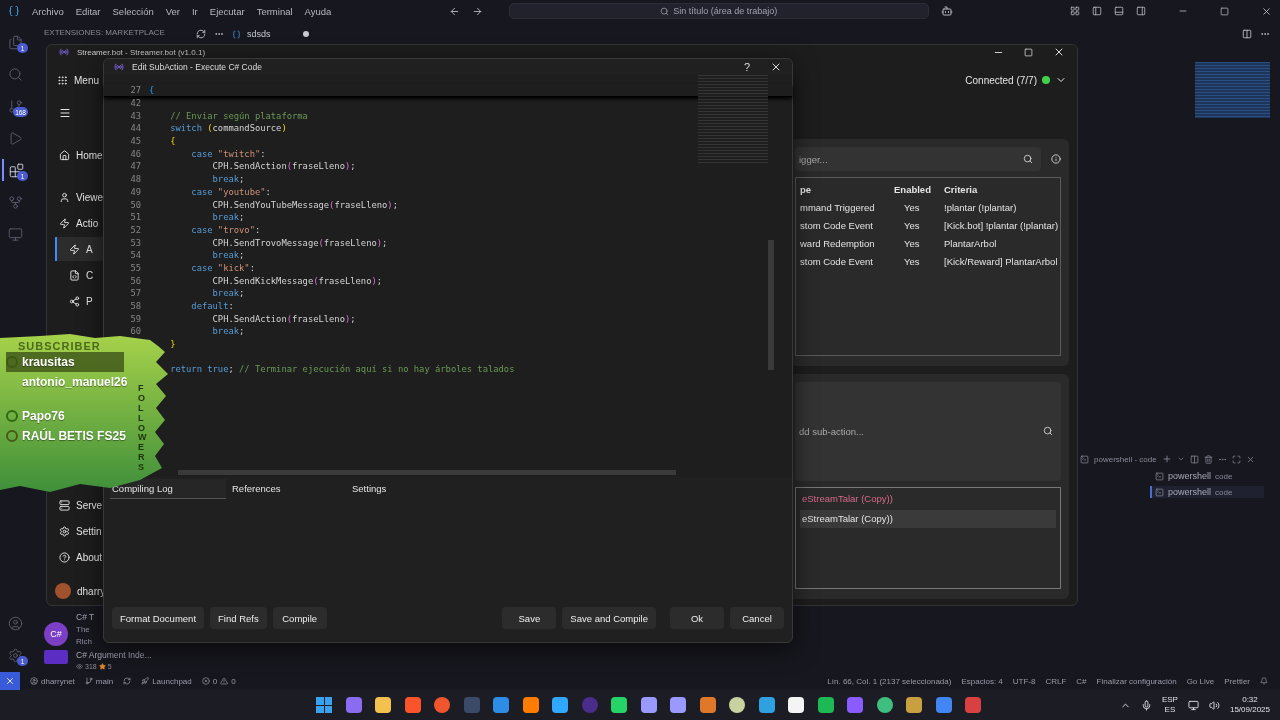  What do you see at coordinates (172, 344) in the screenshot?
I see `code-line: }` at bounding box center [172, 344].